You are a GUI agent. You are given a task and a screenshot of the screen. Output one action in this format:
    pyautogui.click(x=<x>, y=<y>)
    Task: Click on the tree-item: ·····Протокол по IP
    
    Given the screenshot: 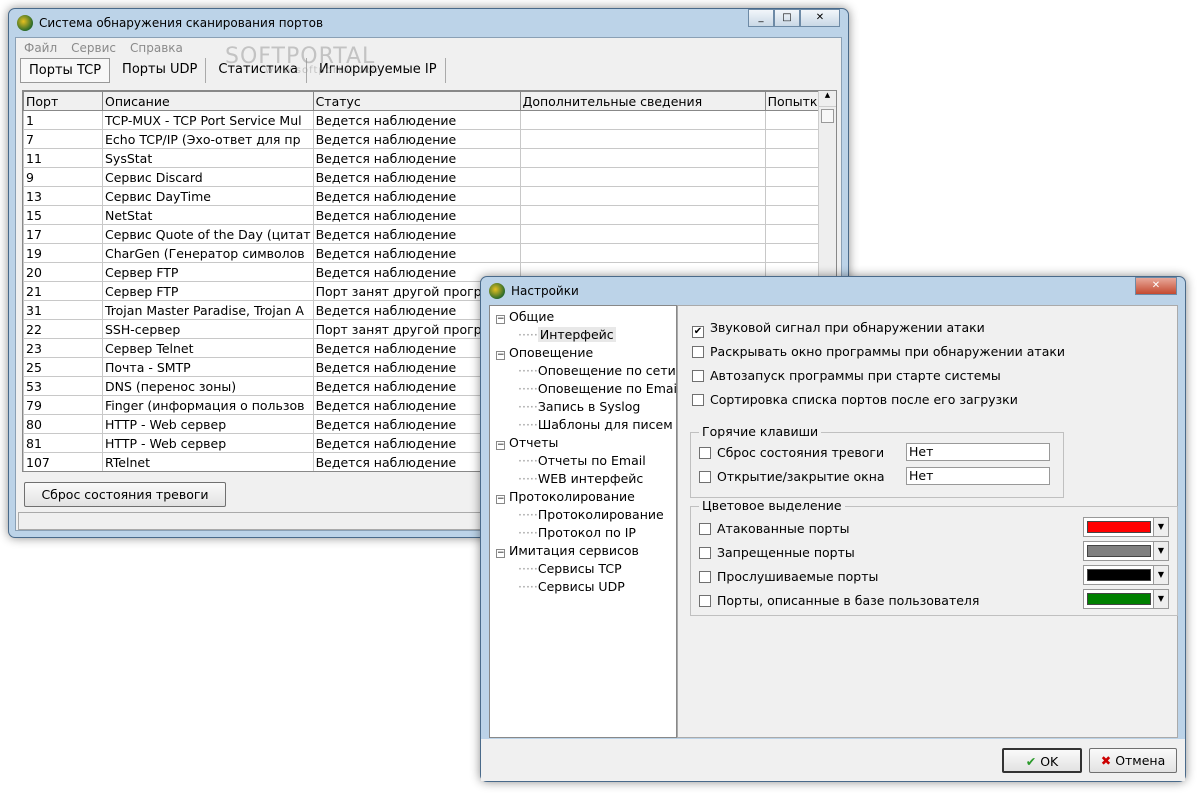 What is the action you would take?
    pyautogui.click(x=577, y=532)
    